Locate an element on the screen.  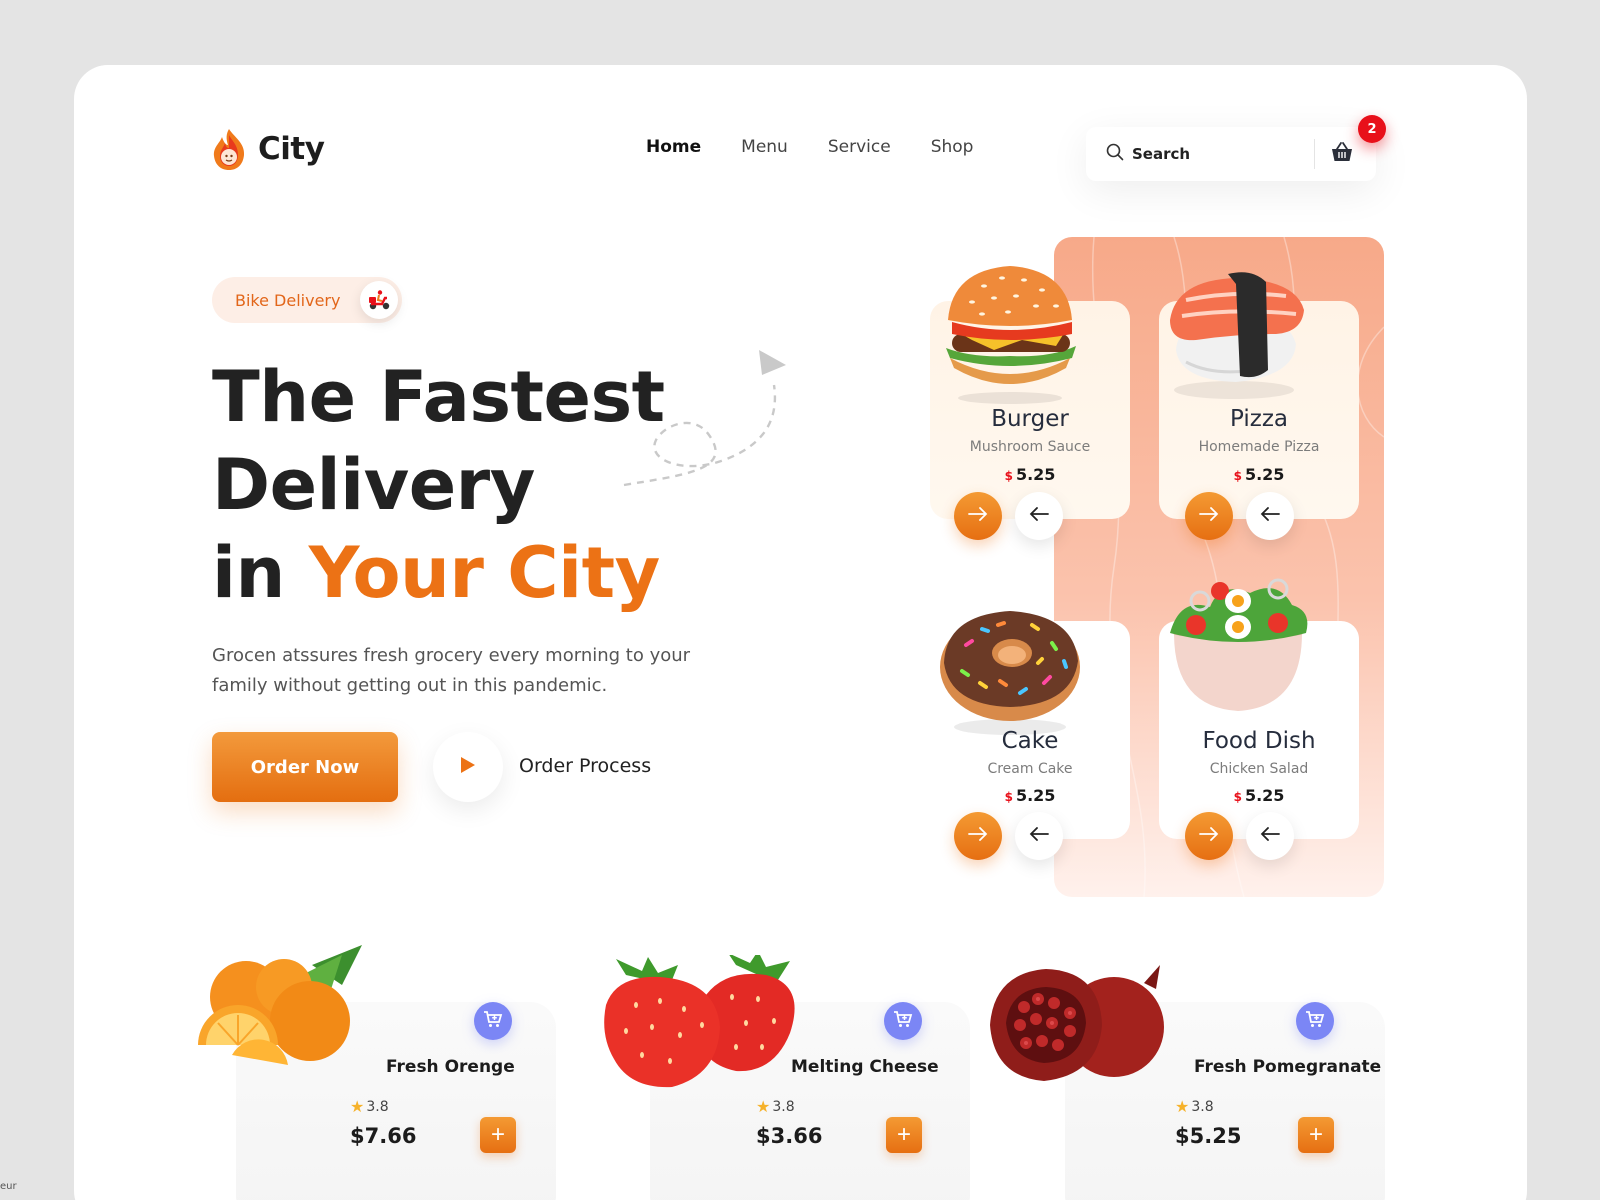
food-subtitle: Cream Cake is located at coordinates (1030, 769).